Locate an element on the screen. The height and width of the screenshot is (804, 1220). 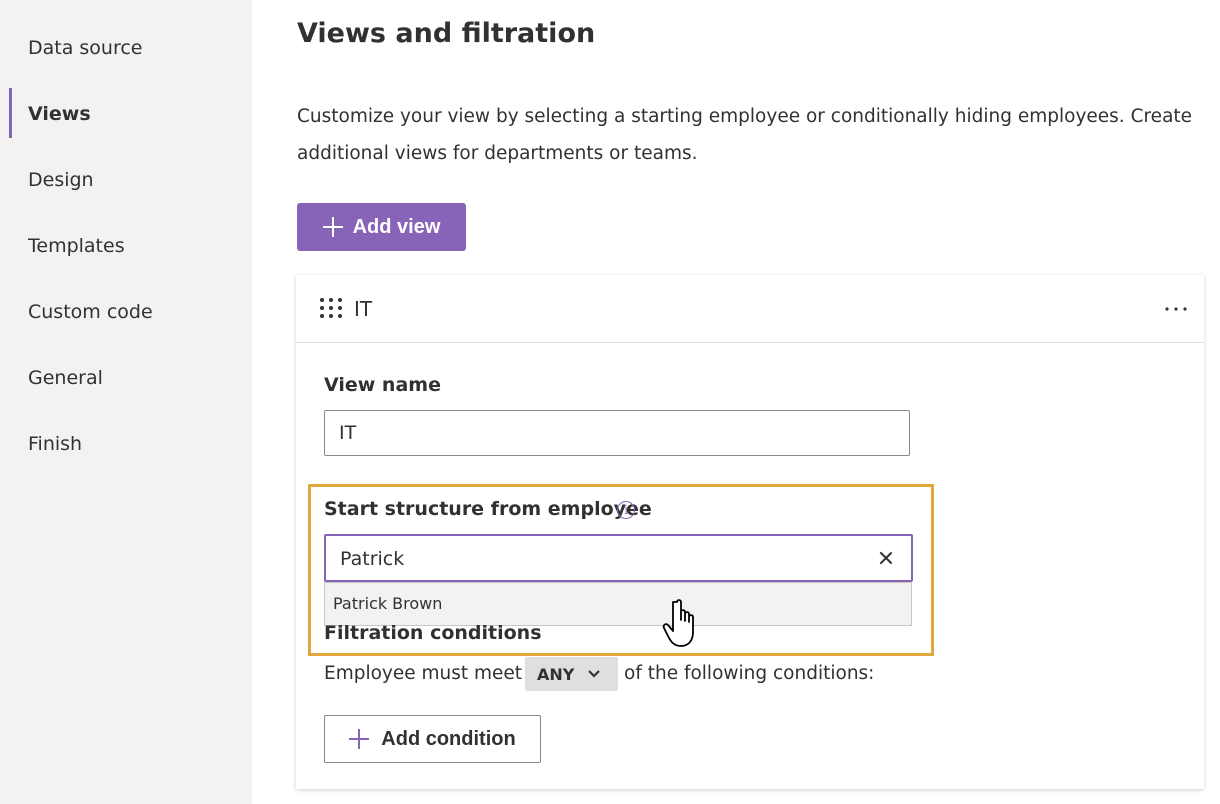
add-condition-button: Add condition is located at coordinates (432, 739).